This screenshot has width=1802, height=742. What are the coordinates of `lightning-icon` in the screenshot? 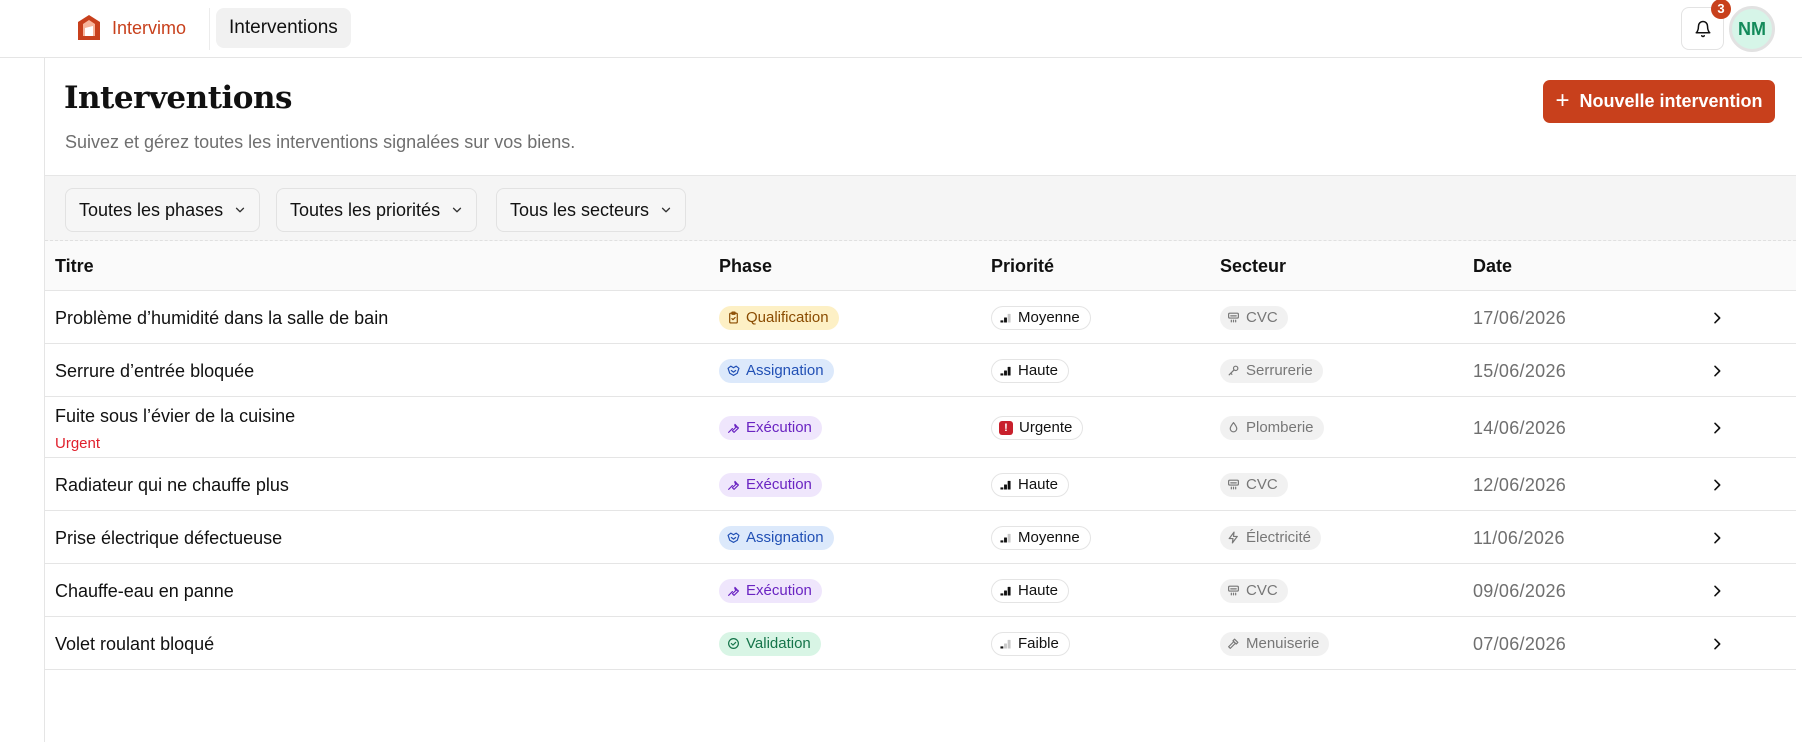 It's located at (1233, 537).